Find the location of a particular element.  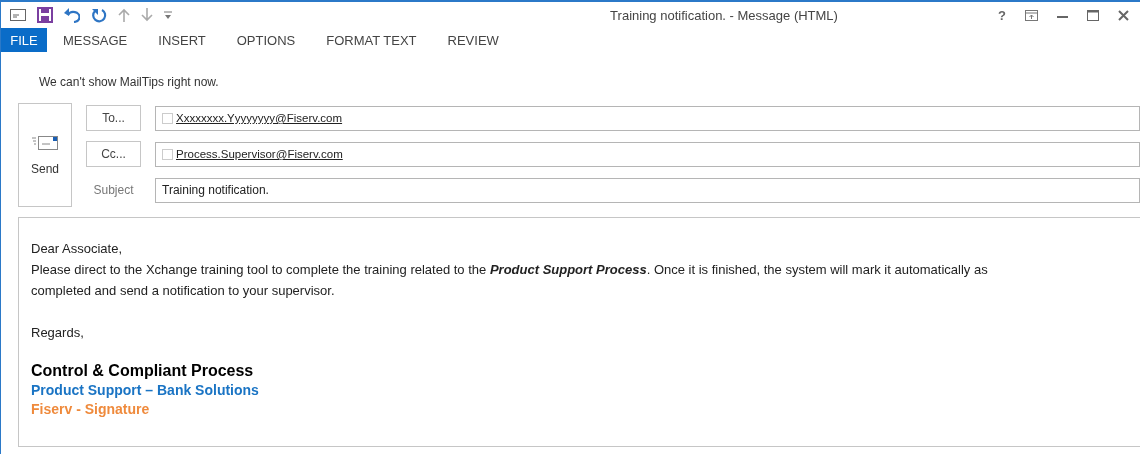

ribbon-tab: OPTIONS is located at coordinates (266, 40).